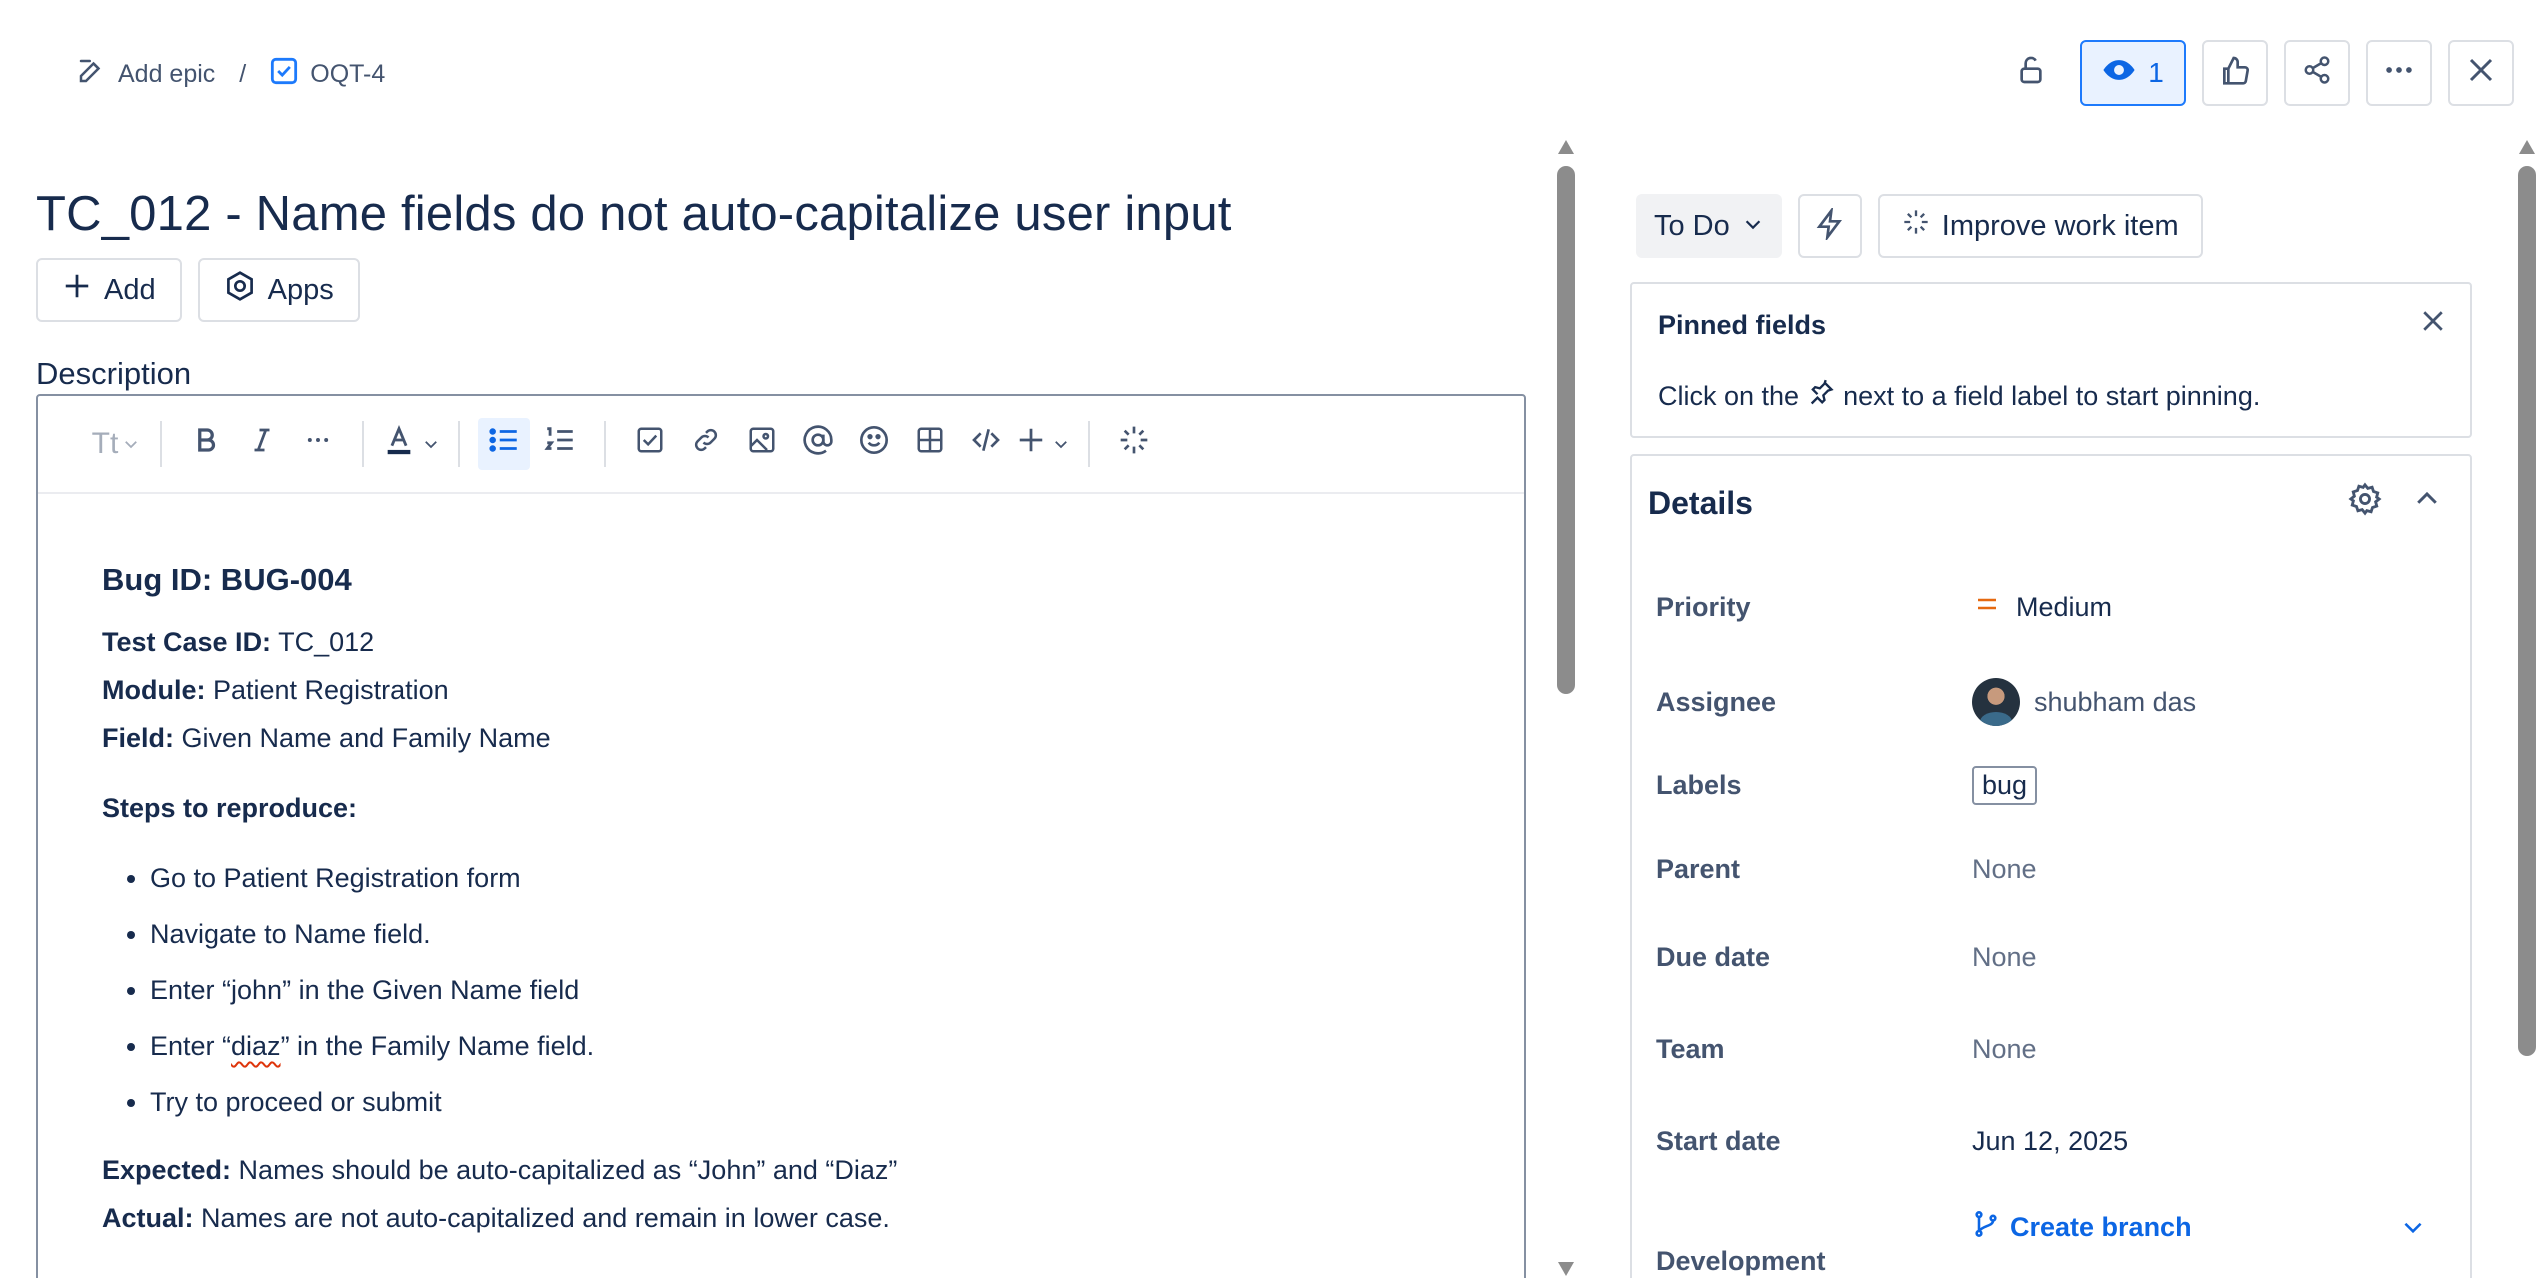 The height and width of the screenshot is (1278, 2538). Describe the element at coordinates (348, 74) in the screenshot. I see `issue-key-label: OQT-4` at that location.